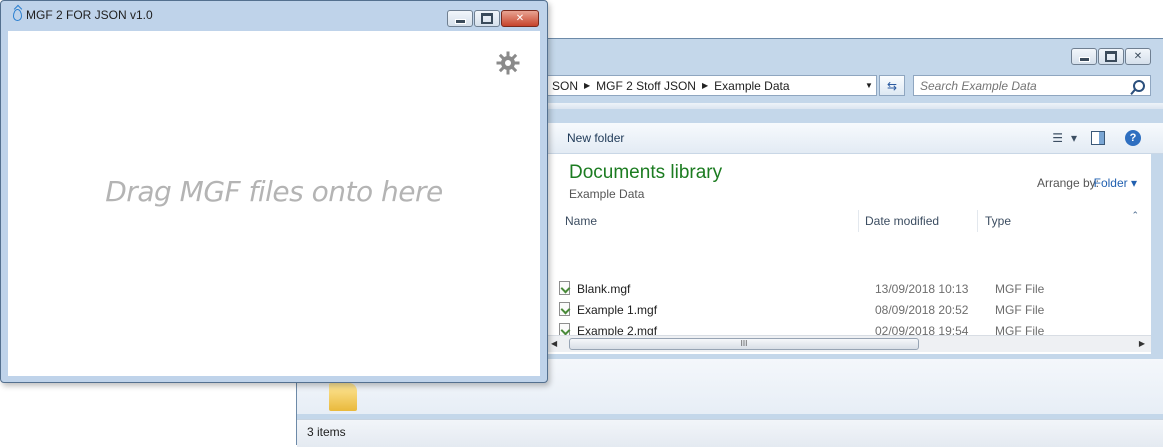 The height and width of the screenshot is (447, 1163). I want to click on breadcrumb-2: Example Data, so click(751, 86).